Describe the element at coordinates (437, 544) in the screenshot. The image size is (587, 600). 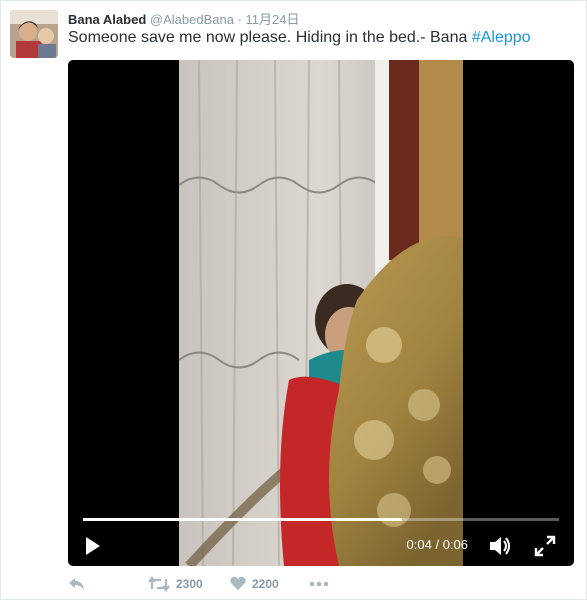
I see `video-timecode: 0:04 / 0:06` at that location.